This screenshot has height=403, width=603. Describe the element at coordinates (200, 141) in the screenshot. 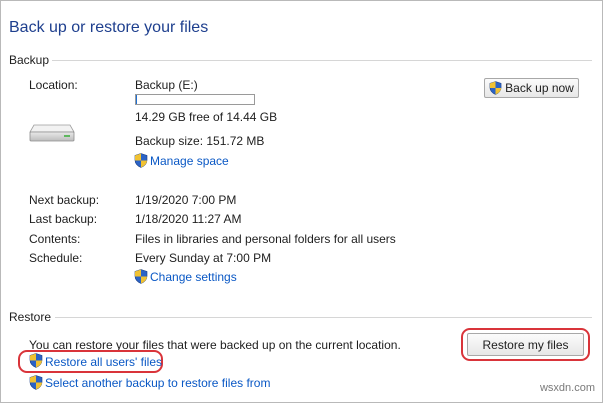

I see `backup-size-text: Backup size: 151.72 MB` at that location.